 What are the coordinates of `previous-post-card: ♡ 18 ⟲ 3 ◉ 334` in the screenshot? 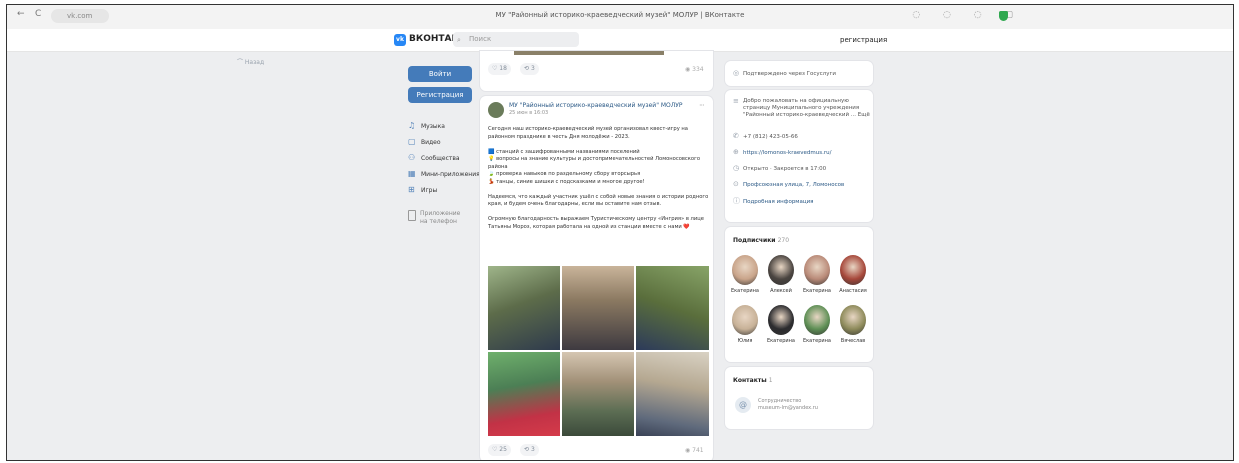 It's located at (596, 71).